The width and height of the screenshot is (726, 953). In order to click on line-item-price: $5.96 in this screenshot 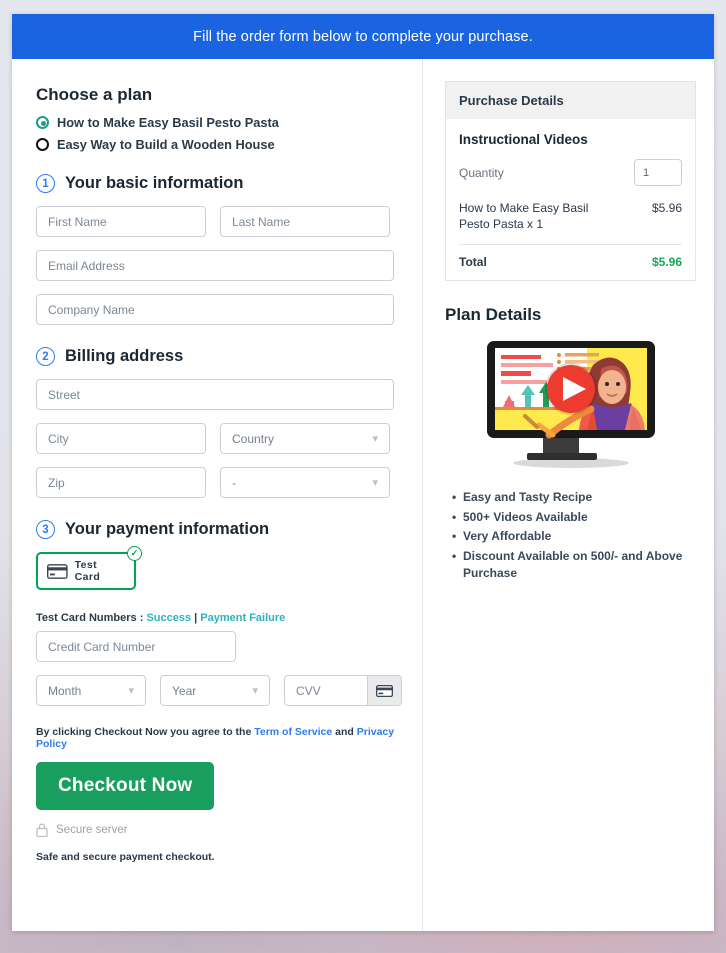, I will do `click(666, 208)`.